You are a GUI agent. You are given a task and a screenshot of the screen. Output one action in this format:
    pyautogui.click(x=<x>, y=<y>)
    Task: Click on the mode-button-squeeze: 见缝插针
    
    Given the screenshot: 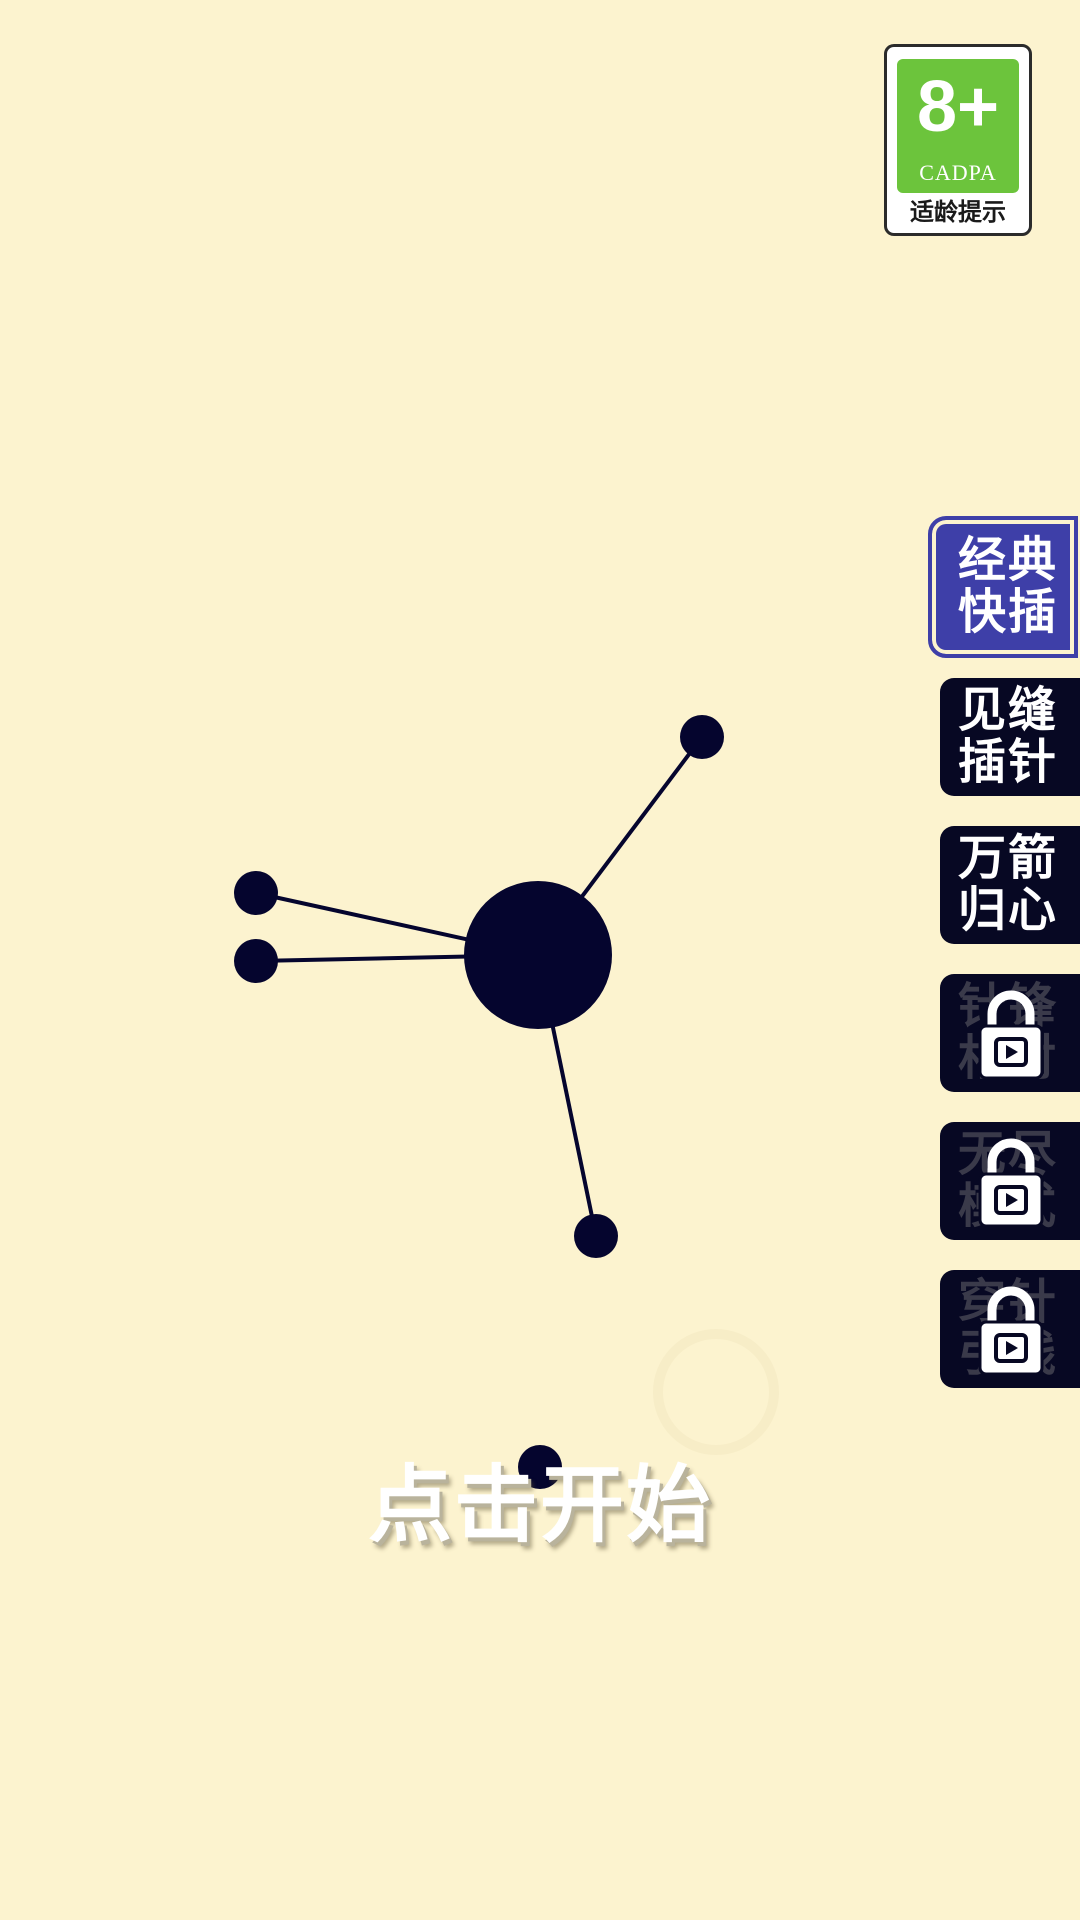 What is the action you would take?
    pyautogui.click(x=1010, y=737)
    